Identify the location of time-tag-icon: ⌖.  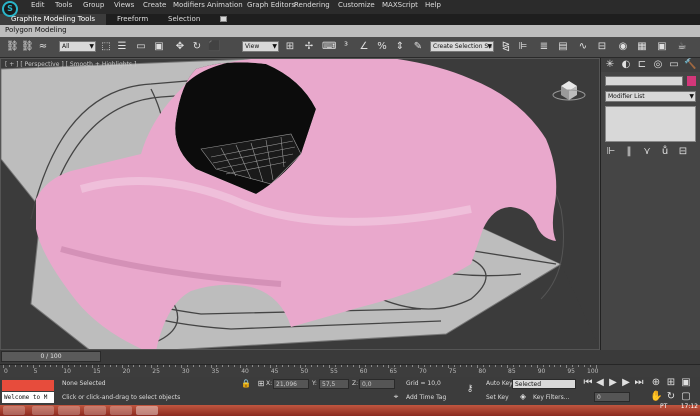
(396, 397).